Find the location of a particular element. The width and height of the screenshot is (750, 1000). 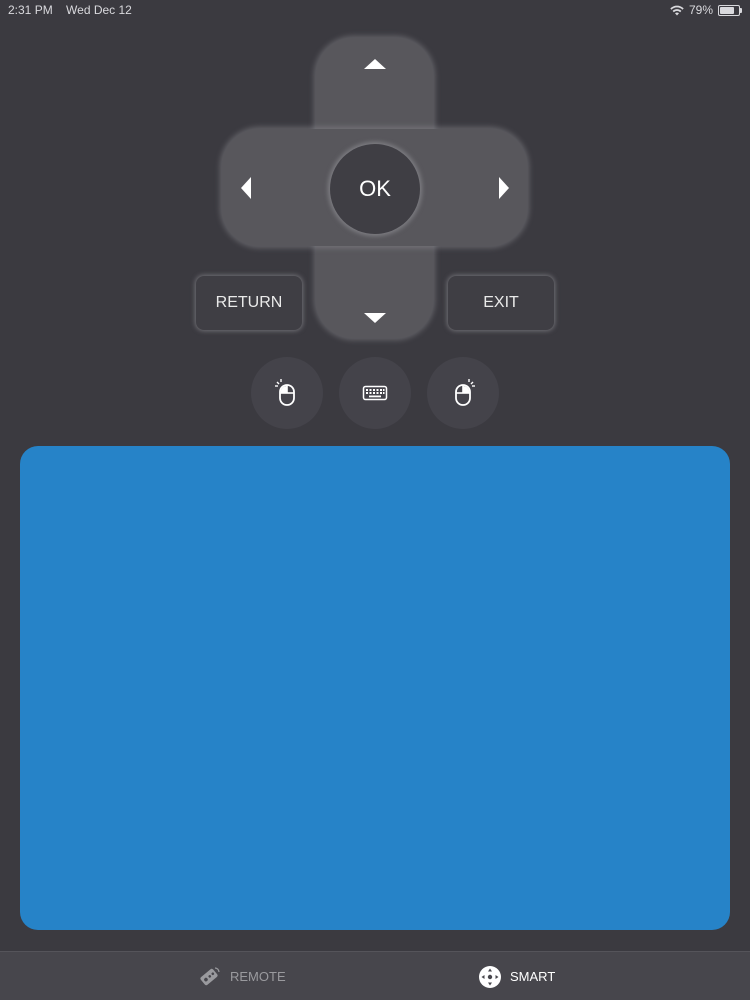

keyboard-icon is located at coordinates (375, 393).